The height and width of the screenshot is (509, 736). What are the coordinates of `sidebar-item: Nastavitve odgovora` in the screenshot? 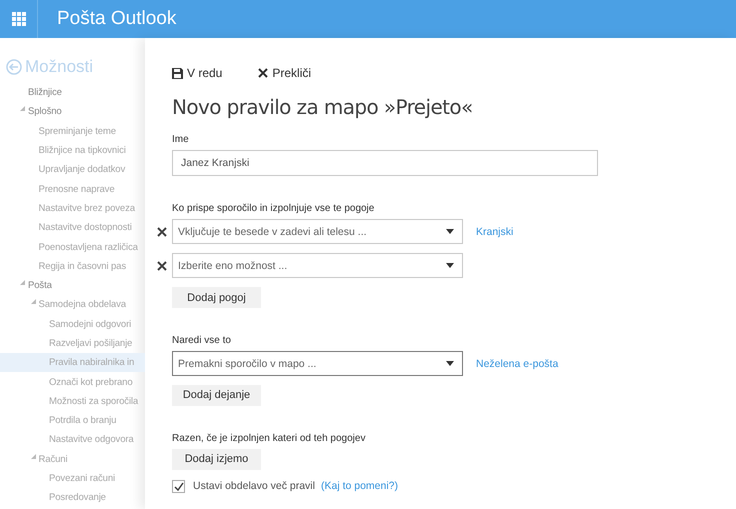 It's located at (72, 440).